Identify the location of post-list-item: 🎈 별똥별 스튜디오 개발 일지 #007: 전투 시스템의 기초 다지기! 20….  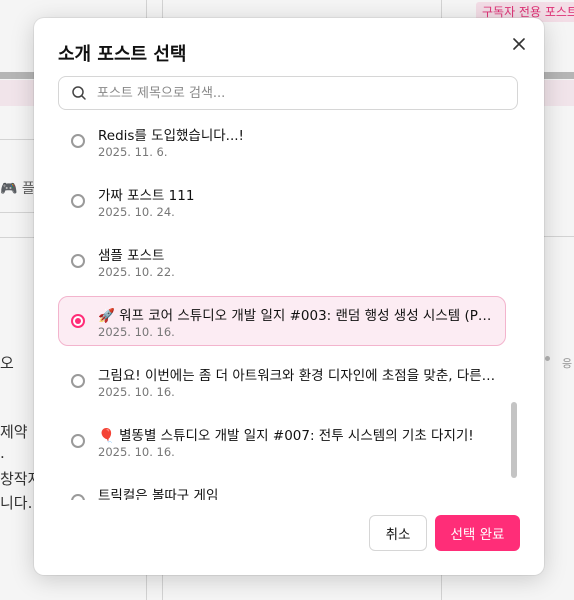
(282, 441).